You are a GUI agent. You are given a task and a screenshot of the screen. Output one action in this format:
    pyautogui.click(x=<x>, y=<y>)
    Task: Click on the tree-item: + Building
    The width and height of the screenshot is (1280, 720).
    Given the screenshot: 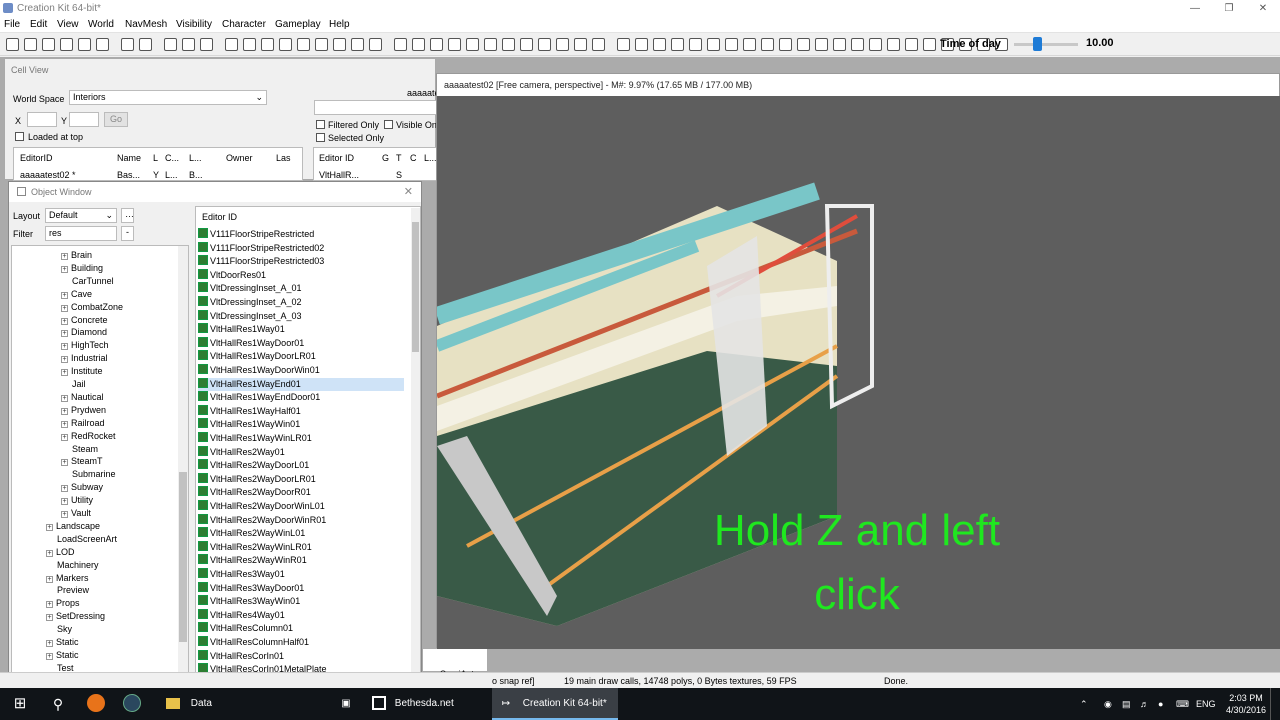 What is the action you would take?
    pyautogui.click(x=82, y=268)
    